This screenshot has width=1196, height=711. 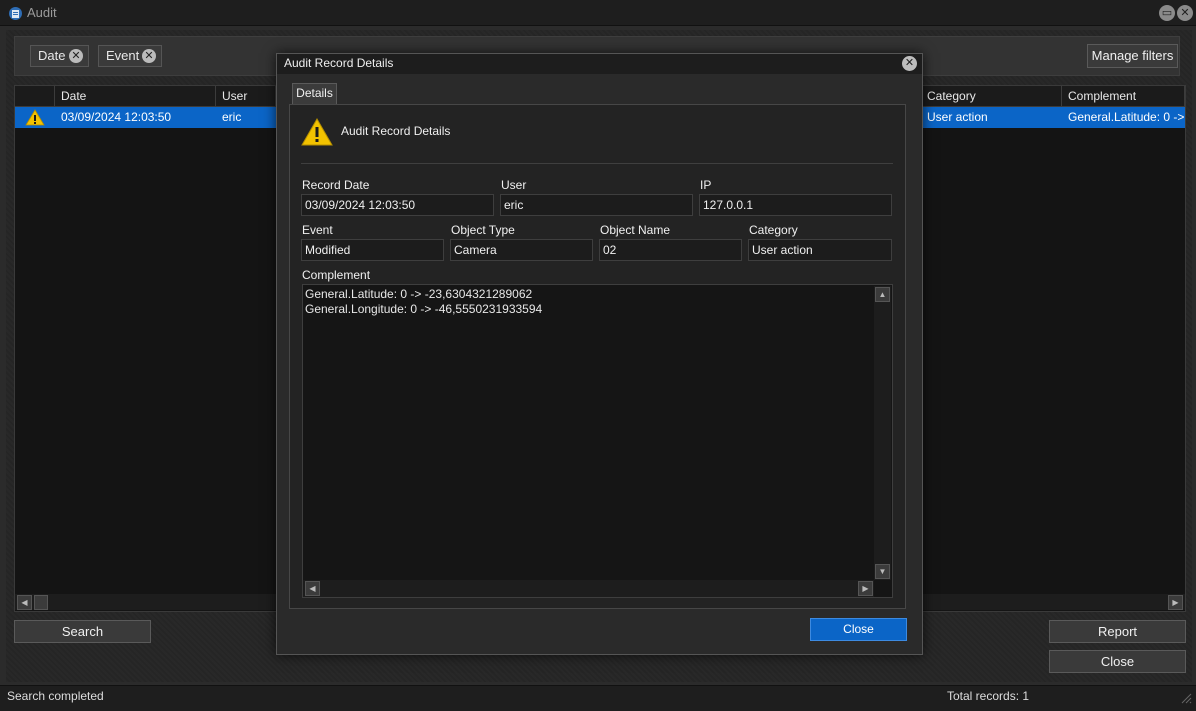 I want to click on filter-chip-event: Event ✕, so click(x=130, y=56).